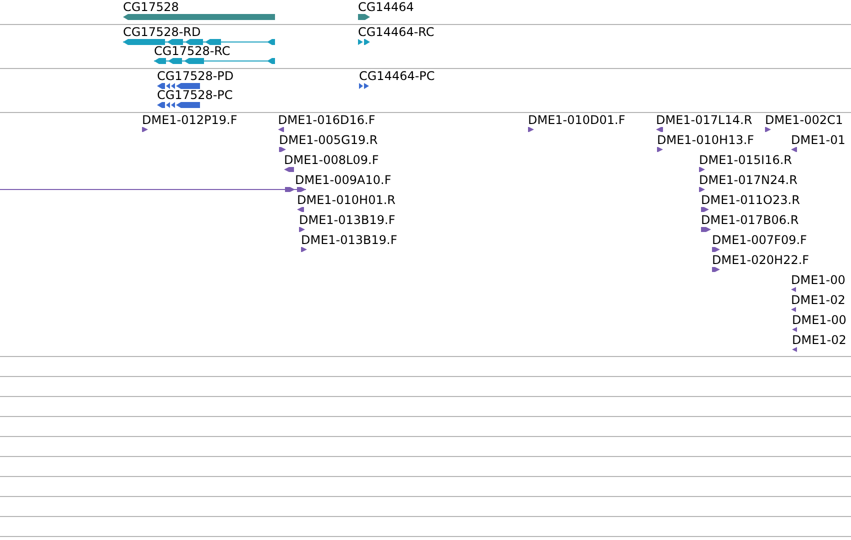 This screenshot has height=540, width=851. What do you see at coordinates (761, 260) in the screenshot?
I see `feature-label: DME1-020H22.F` at bounding box center [761, 260].